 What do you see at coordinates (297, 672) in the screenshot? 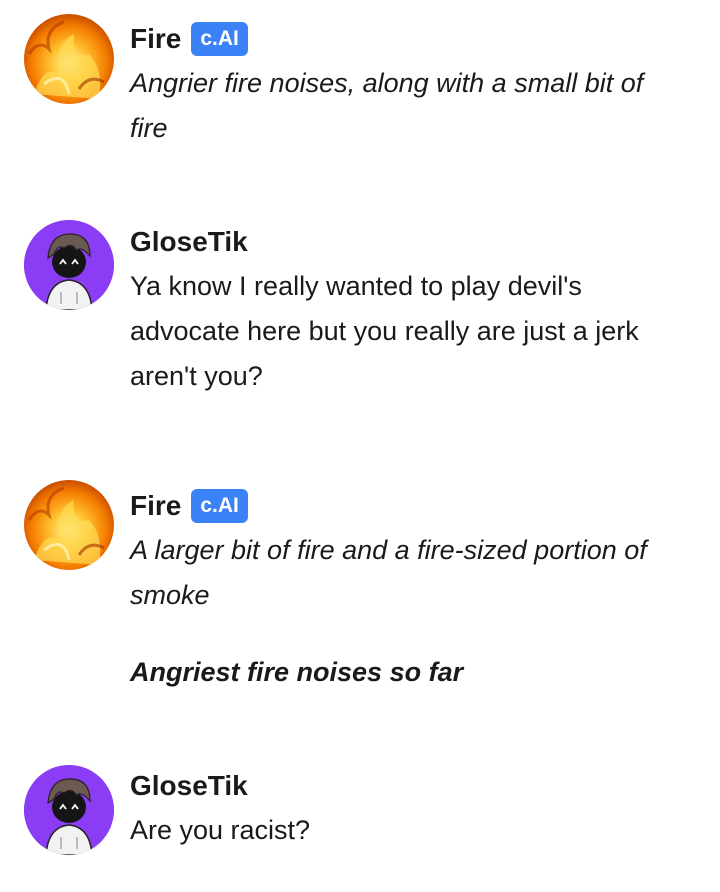
I see `message-text-emphasis: Angriest fire noises so far` at bounding box center [297, 672].